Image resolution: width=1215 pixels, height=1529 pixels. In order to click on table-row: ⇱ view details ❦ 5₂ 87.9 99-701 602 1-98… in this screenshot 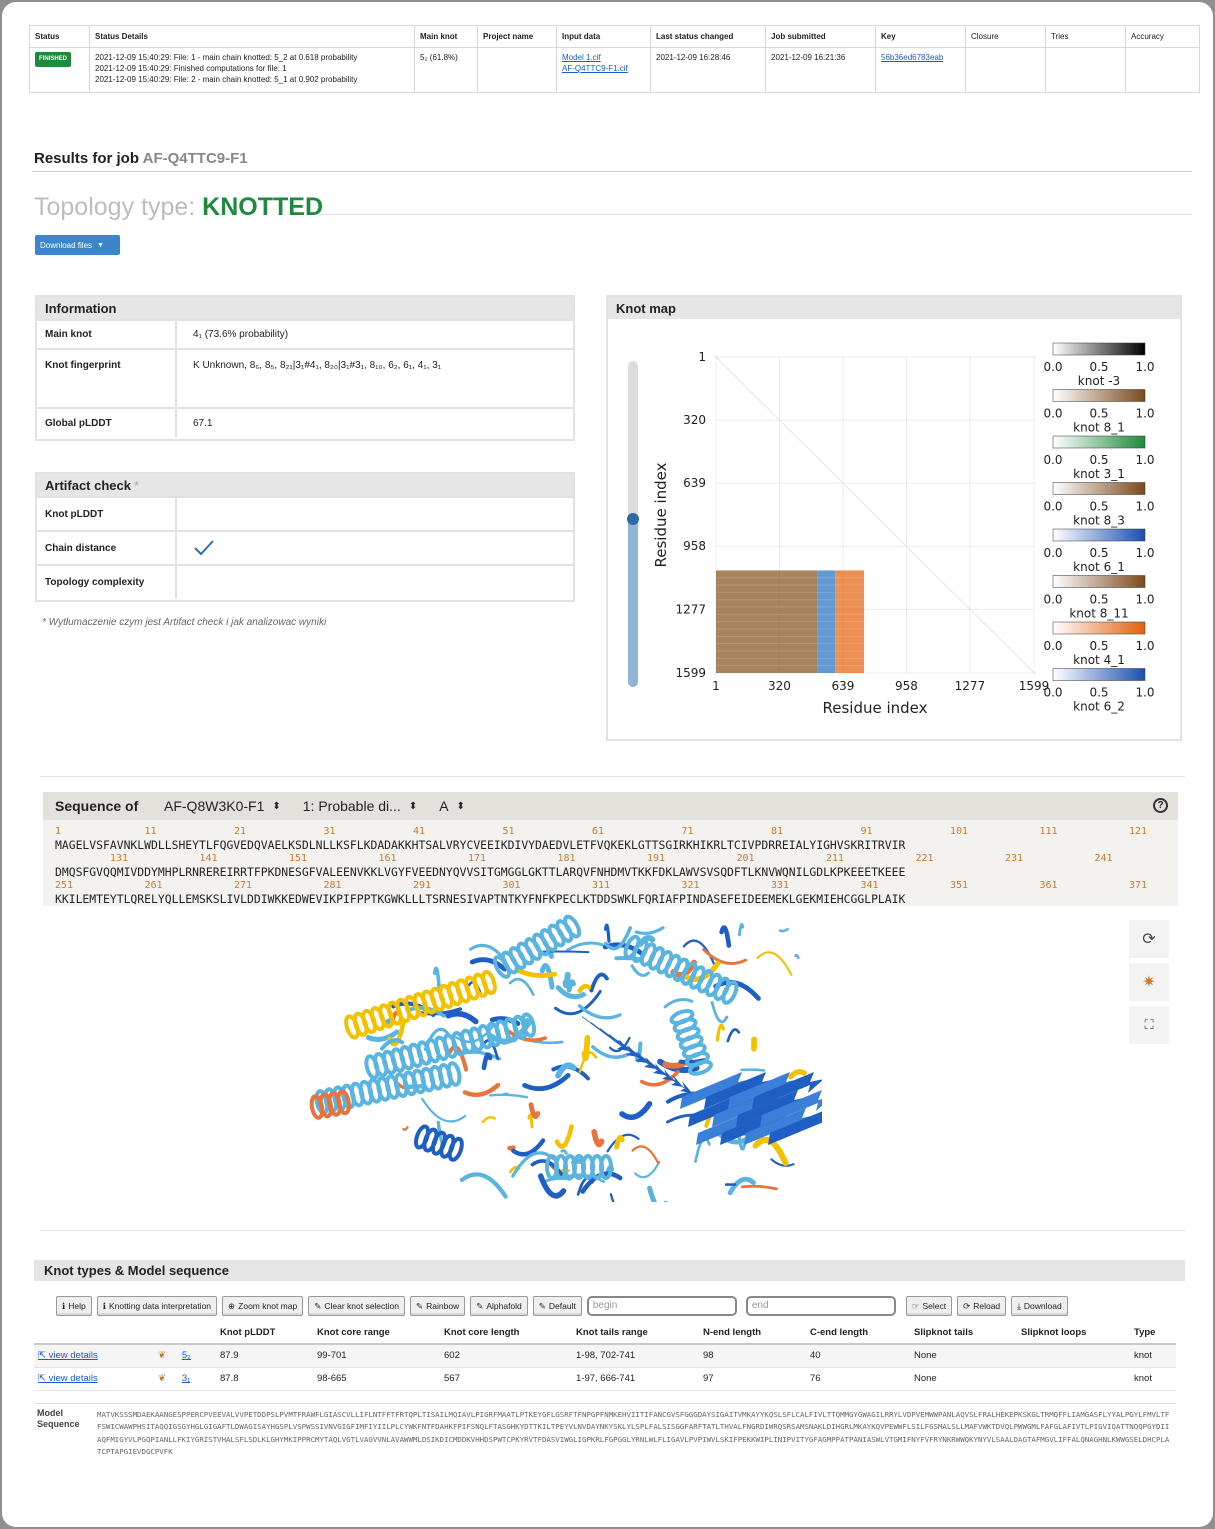, I will do `click(605, 1356)`.